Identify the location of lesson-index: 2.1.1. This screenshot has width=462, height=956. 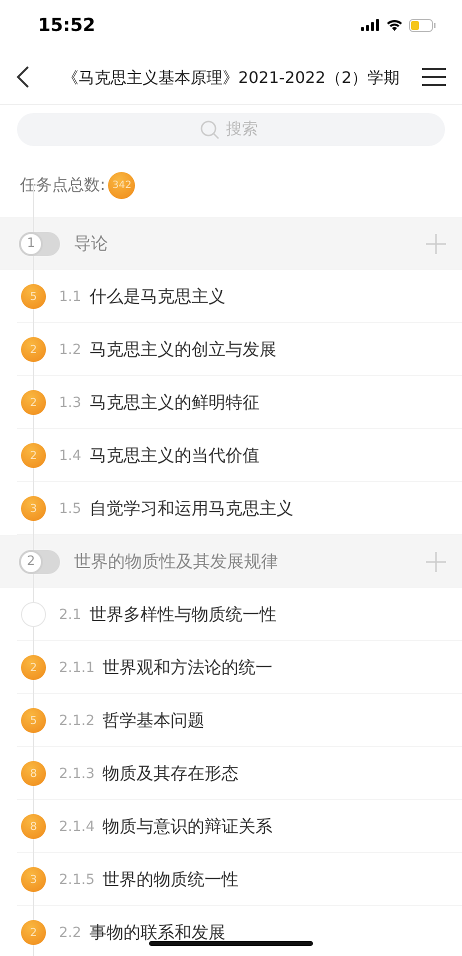
(77, 668).